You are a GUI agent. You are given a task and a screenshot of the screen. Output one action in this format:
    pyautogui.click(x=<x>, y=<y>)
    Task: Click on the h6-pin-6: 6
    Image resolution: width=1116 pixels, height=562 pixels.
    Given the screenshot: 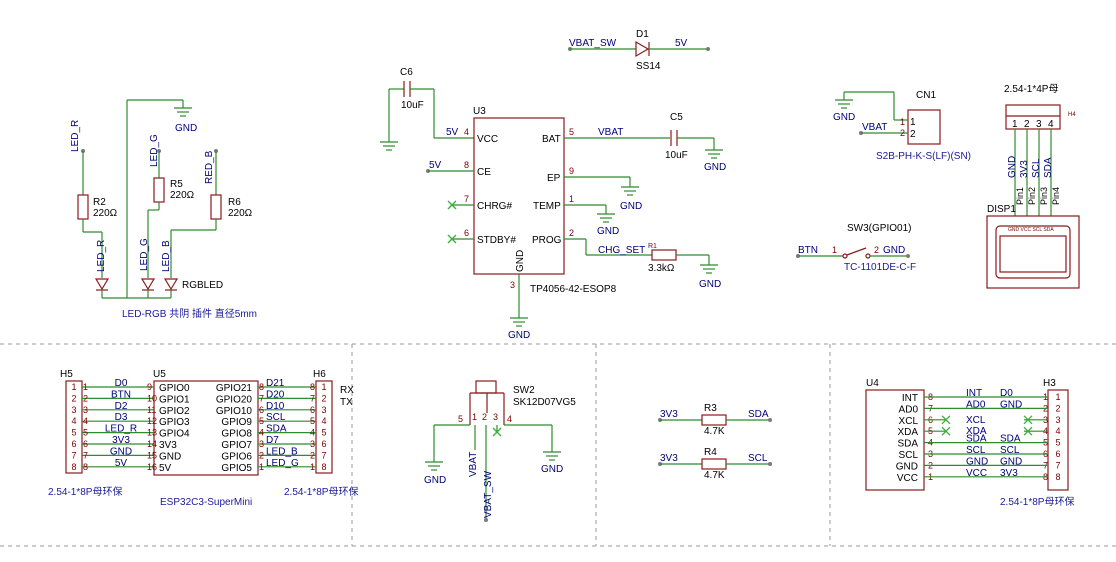 What is the action you would take?
    pyautogui.click(x=323, y=444)
    